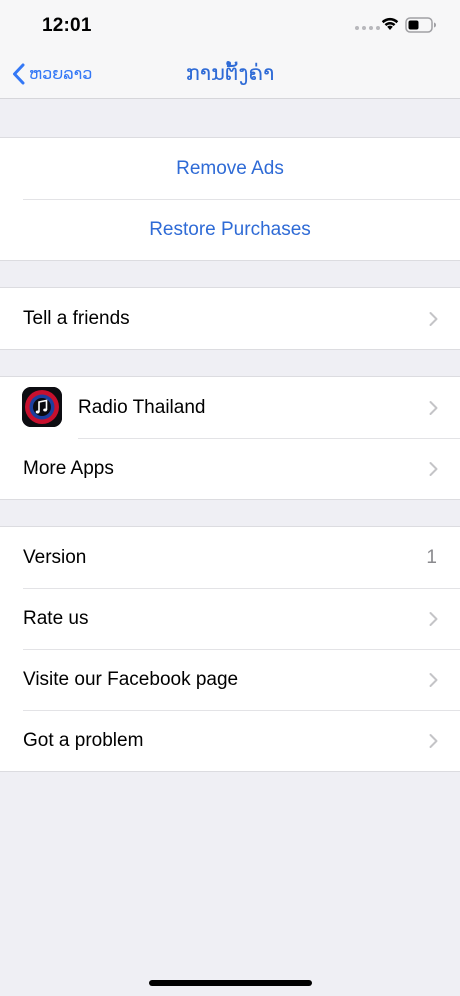 The width and height of the screenshot is (460, 996). What do you see at coordinates (55, 557) in the screenshot?
I see `version-label: Version` at bounding box center [55, 557].